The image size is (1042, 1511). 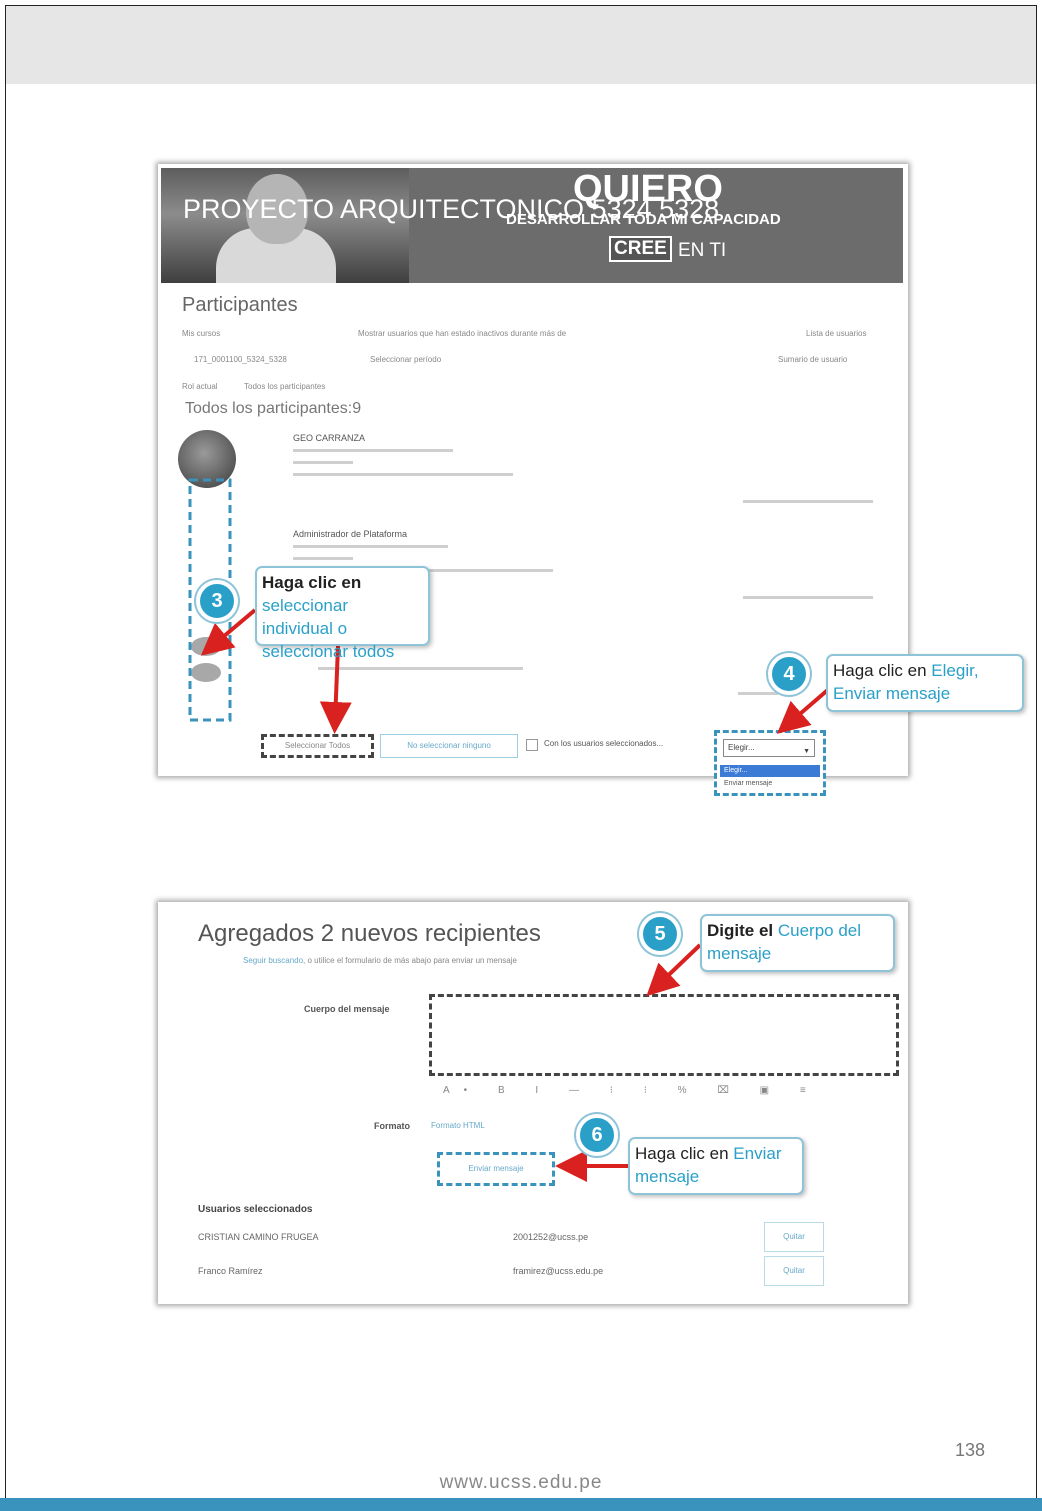 What do you see at coordinates (925, 683) in the screenshot?
I see `step-4-callout: Haga clic en Elegir, Enviar mensaje` at bounding box center [925, 683].